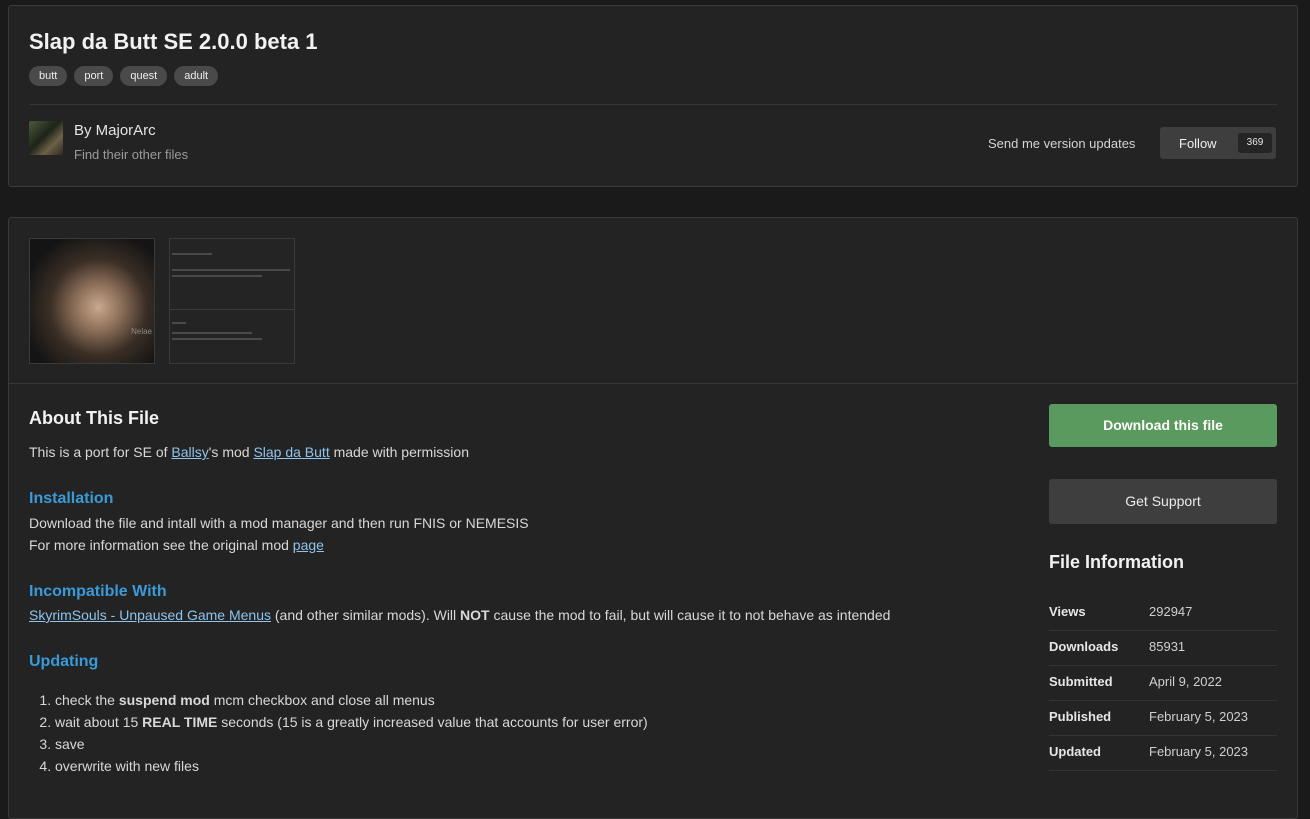 The width and height of the screenshot is (1310, 819). What do you see at coordinates (308, 545) in the screenshot?
I see `original-mod-page-link: page` at bounding box center [308, 545].